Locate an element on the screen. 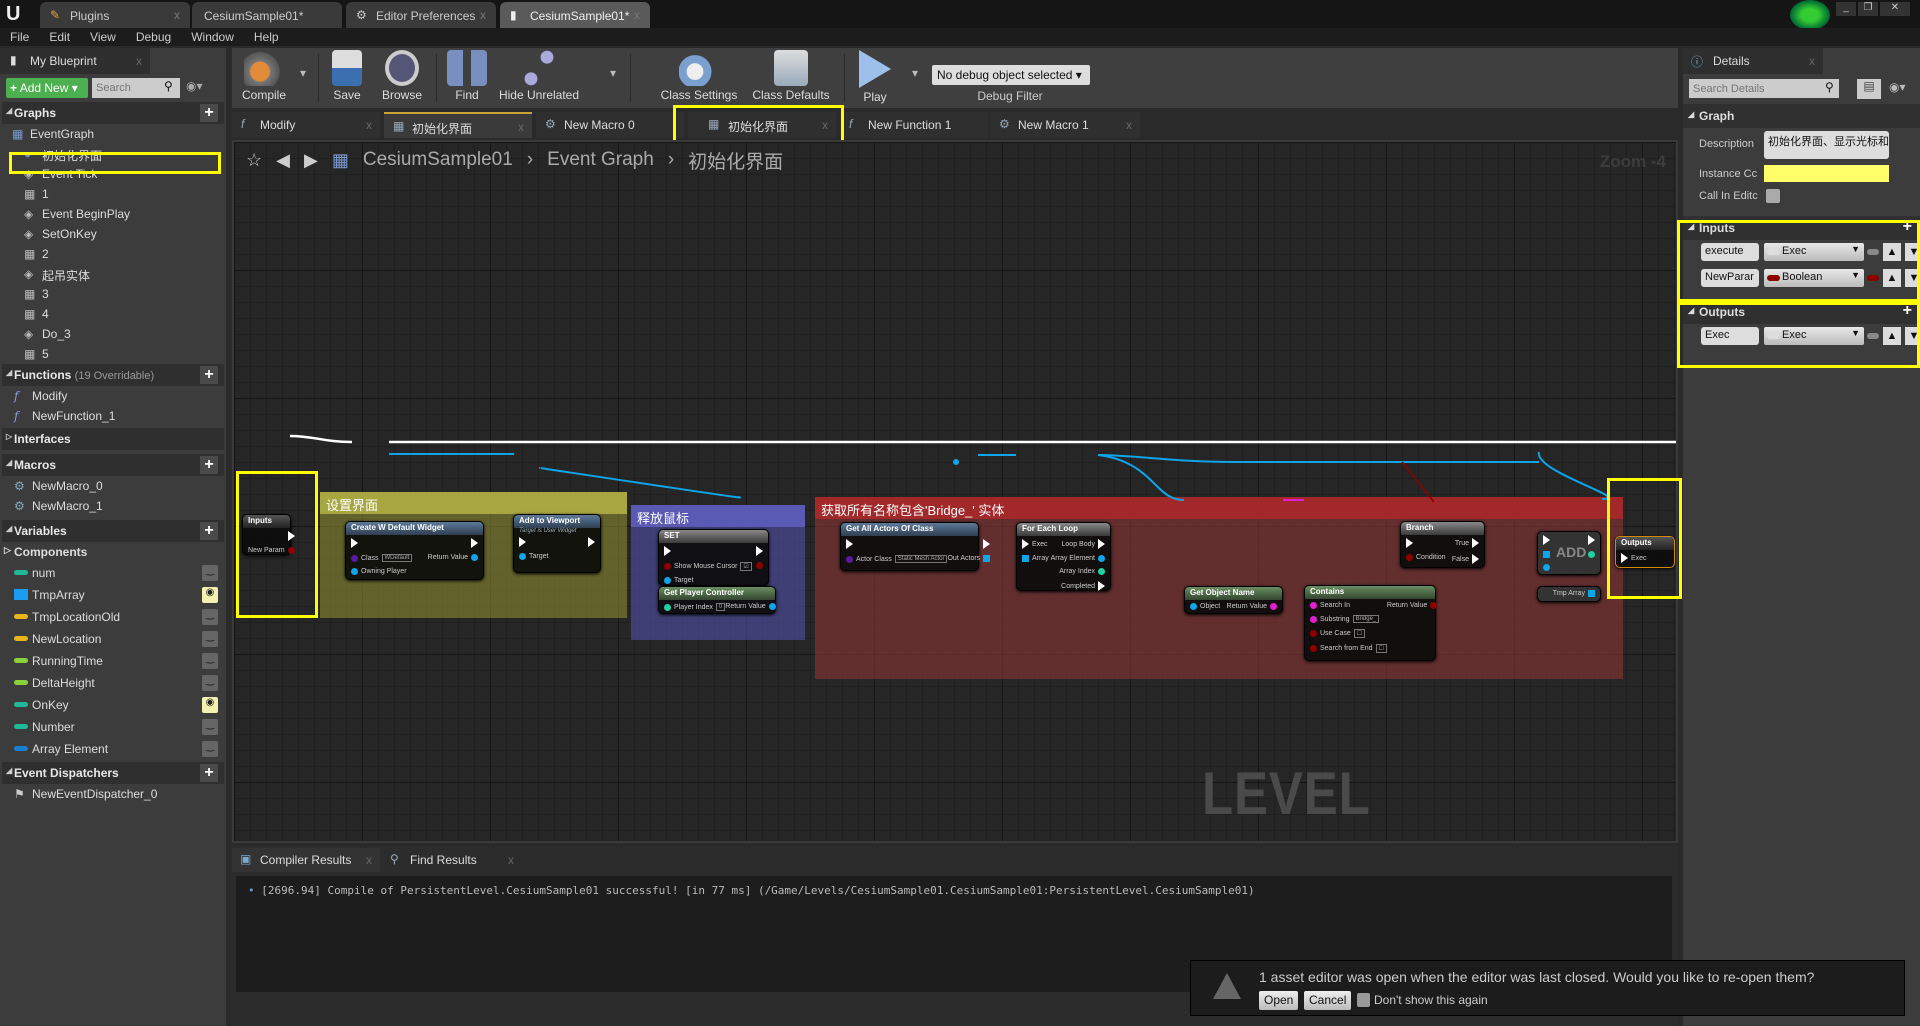 This screenshot has height=1026, width=1920. pin-object: Object is located at coordinates (1205, 606).